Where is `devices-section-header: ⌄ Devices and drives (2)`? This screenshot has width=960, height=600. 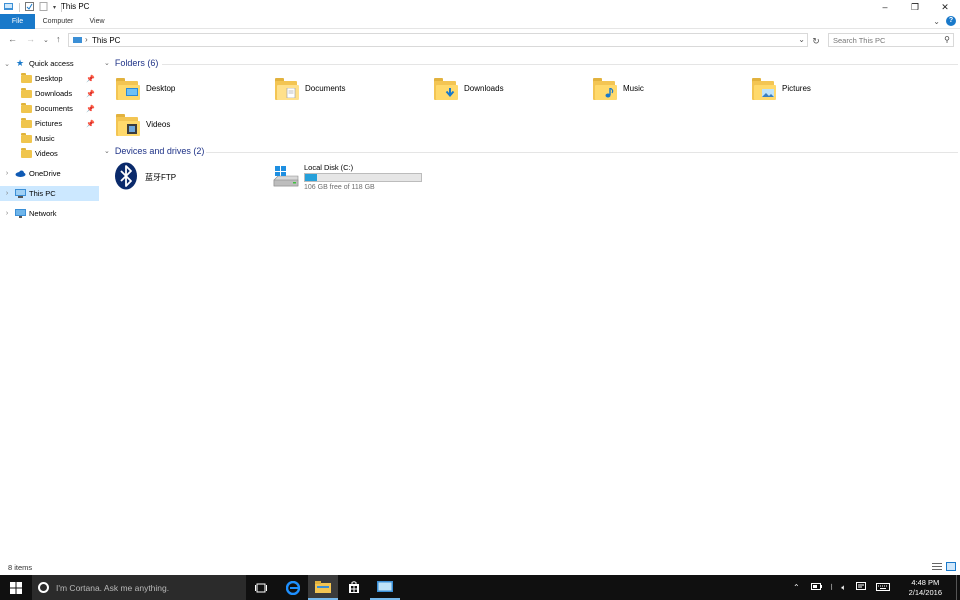 devices-section-header: ⌄ Devices and drives (2) is located at coordinates (154, 151).